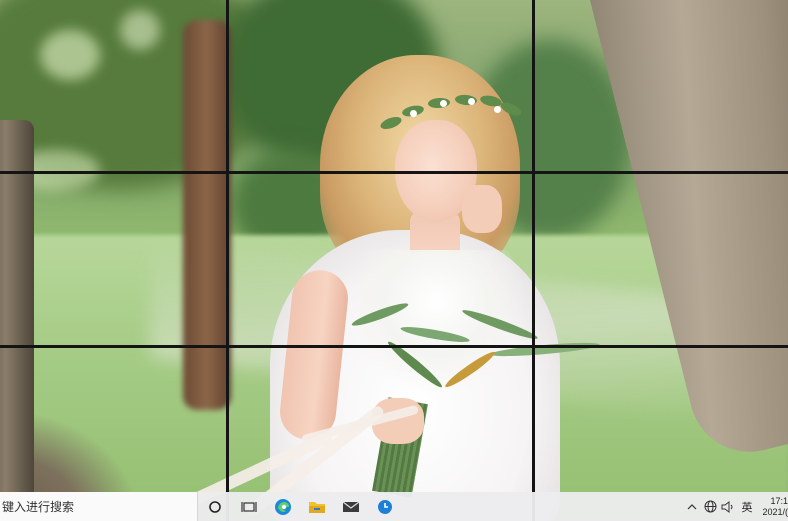 Image resolution: width=788 pixels, height=521 pixels. Describe the element at coordinates (99, 506) in the screenshot. I see `taskbar-search-box: 键入进行搜索` at that location.